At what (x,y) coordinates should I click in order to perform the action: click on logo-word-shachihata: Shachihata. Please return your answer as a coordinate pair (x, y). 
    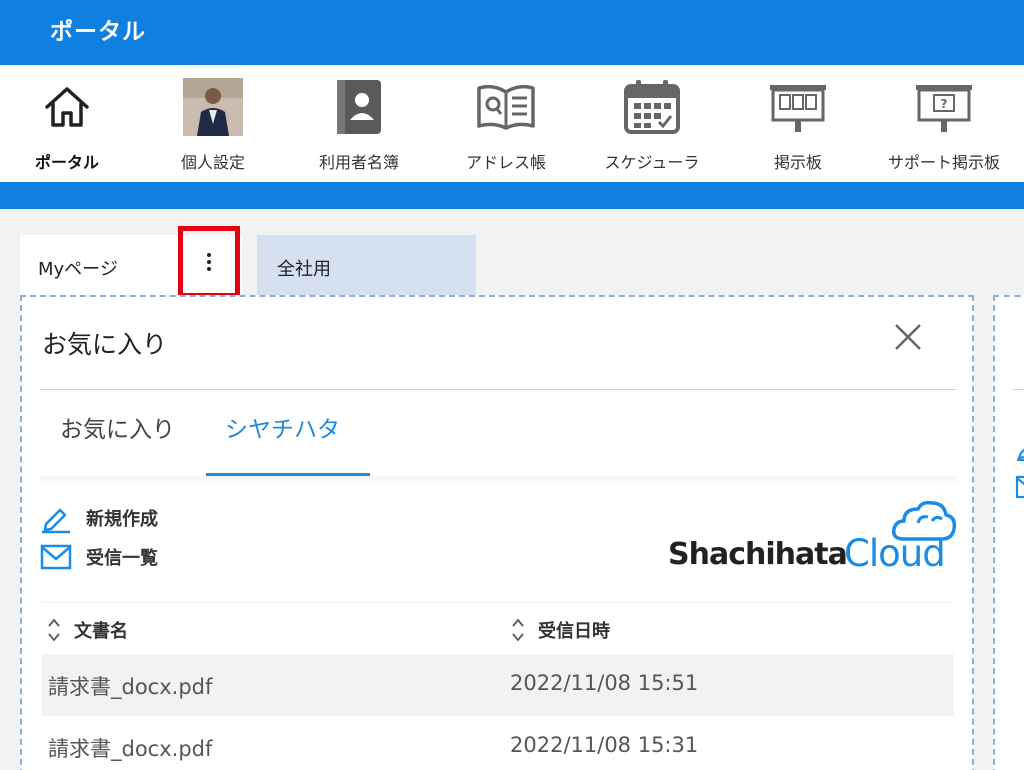
    Looking at the image, I should click on (758, 554).